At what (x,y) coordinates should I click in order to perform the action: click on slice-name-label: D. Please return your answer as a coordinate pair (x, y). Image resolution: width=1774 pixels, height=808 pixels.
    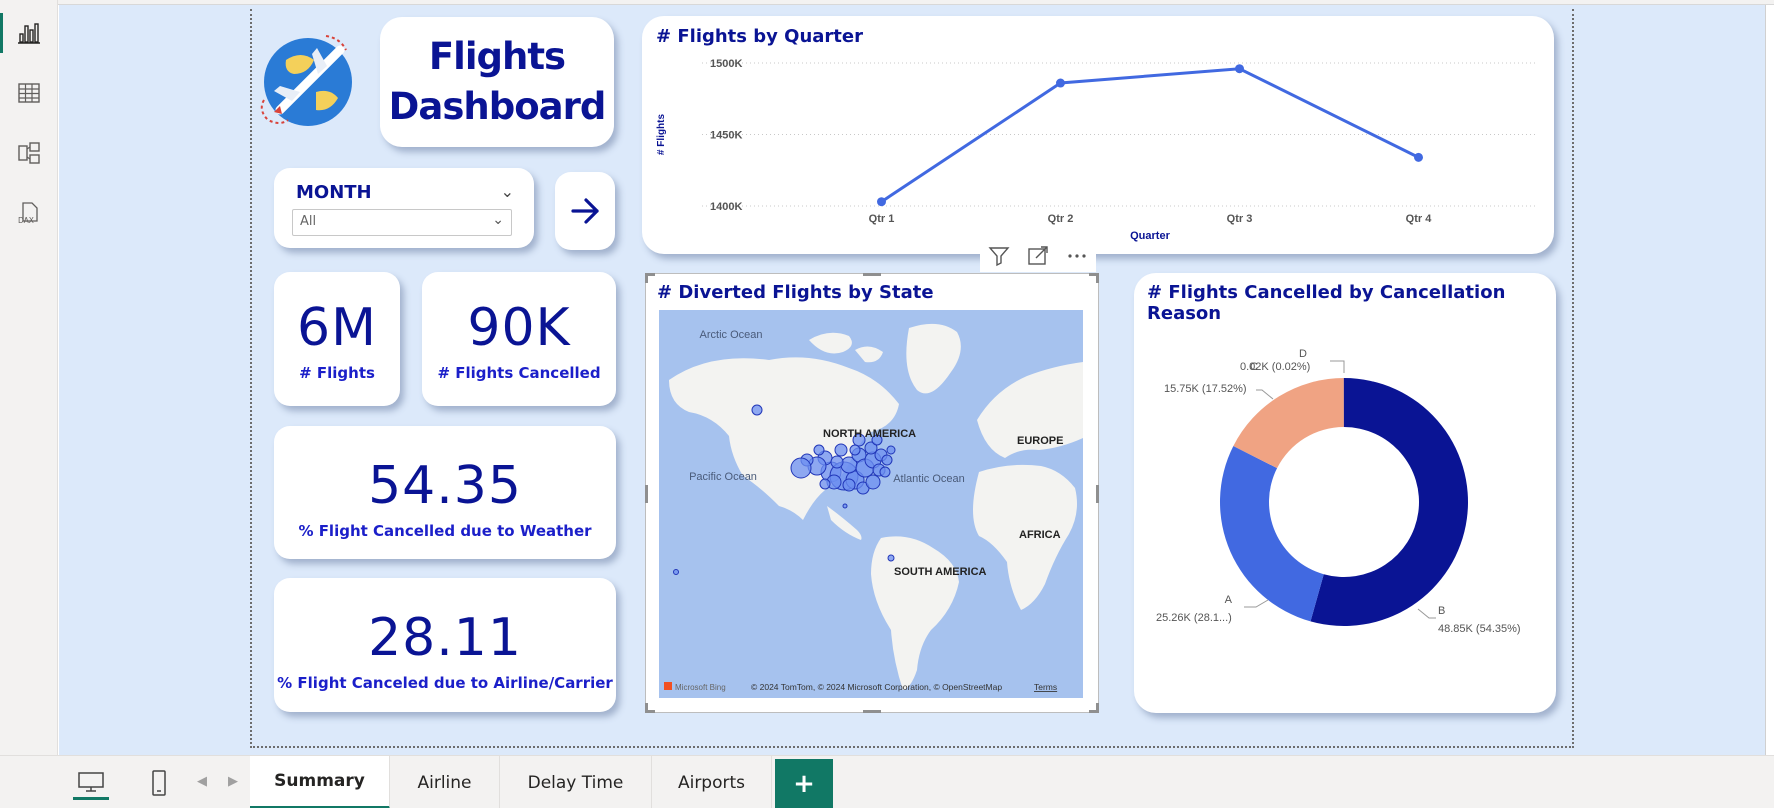
    Looking at the image, I should click on (1303, 354).